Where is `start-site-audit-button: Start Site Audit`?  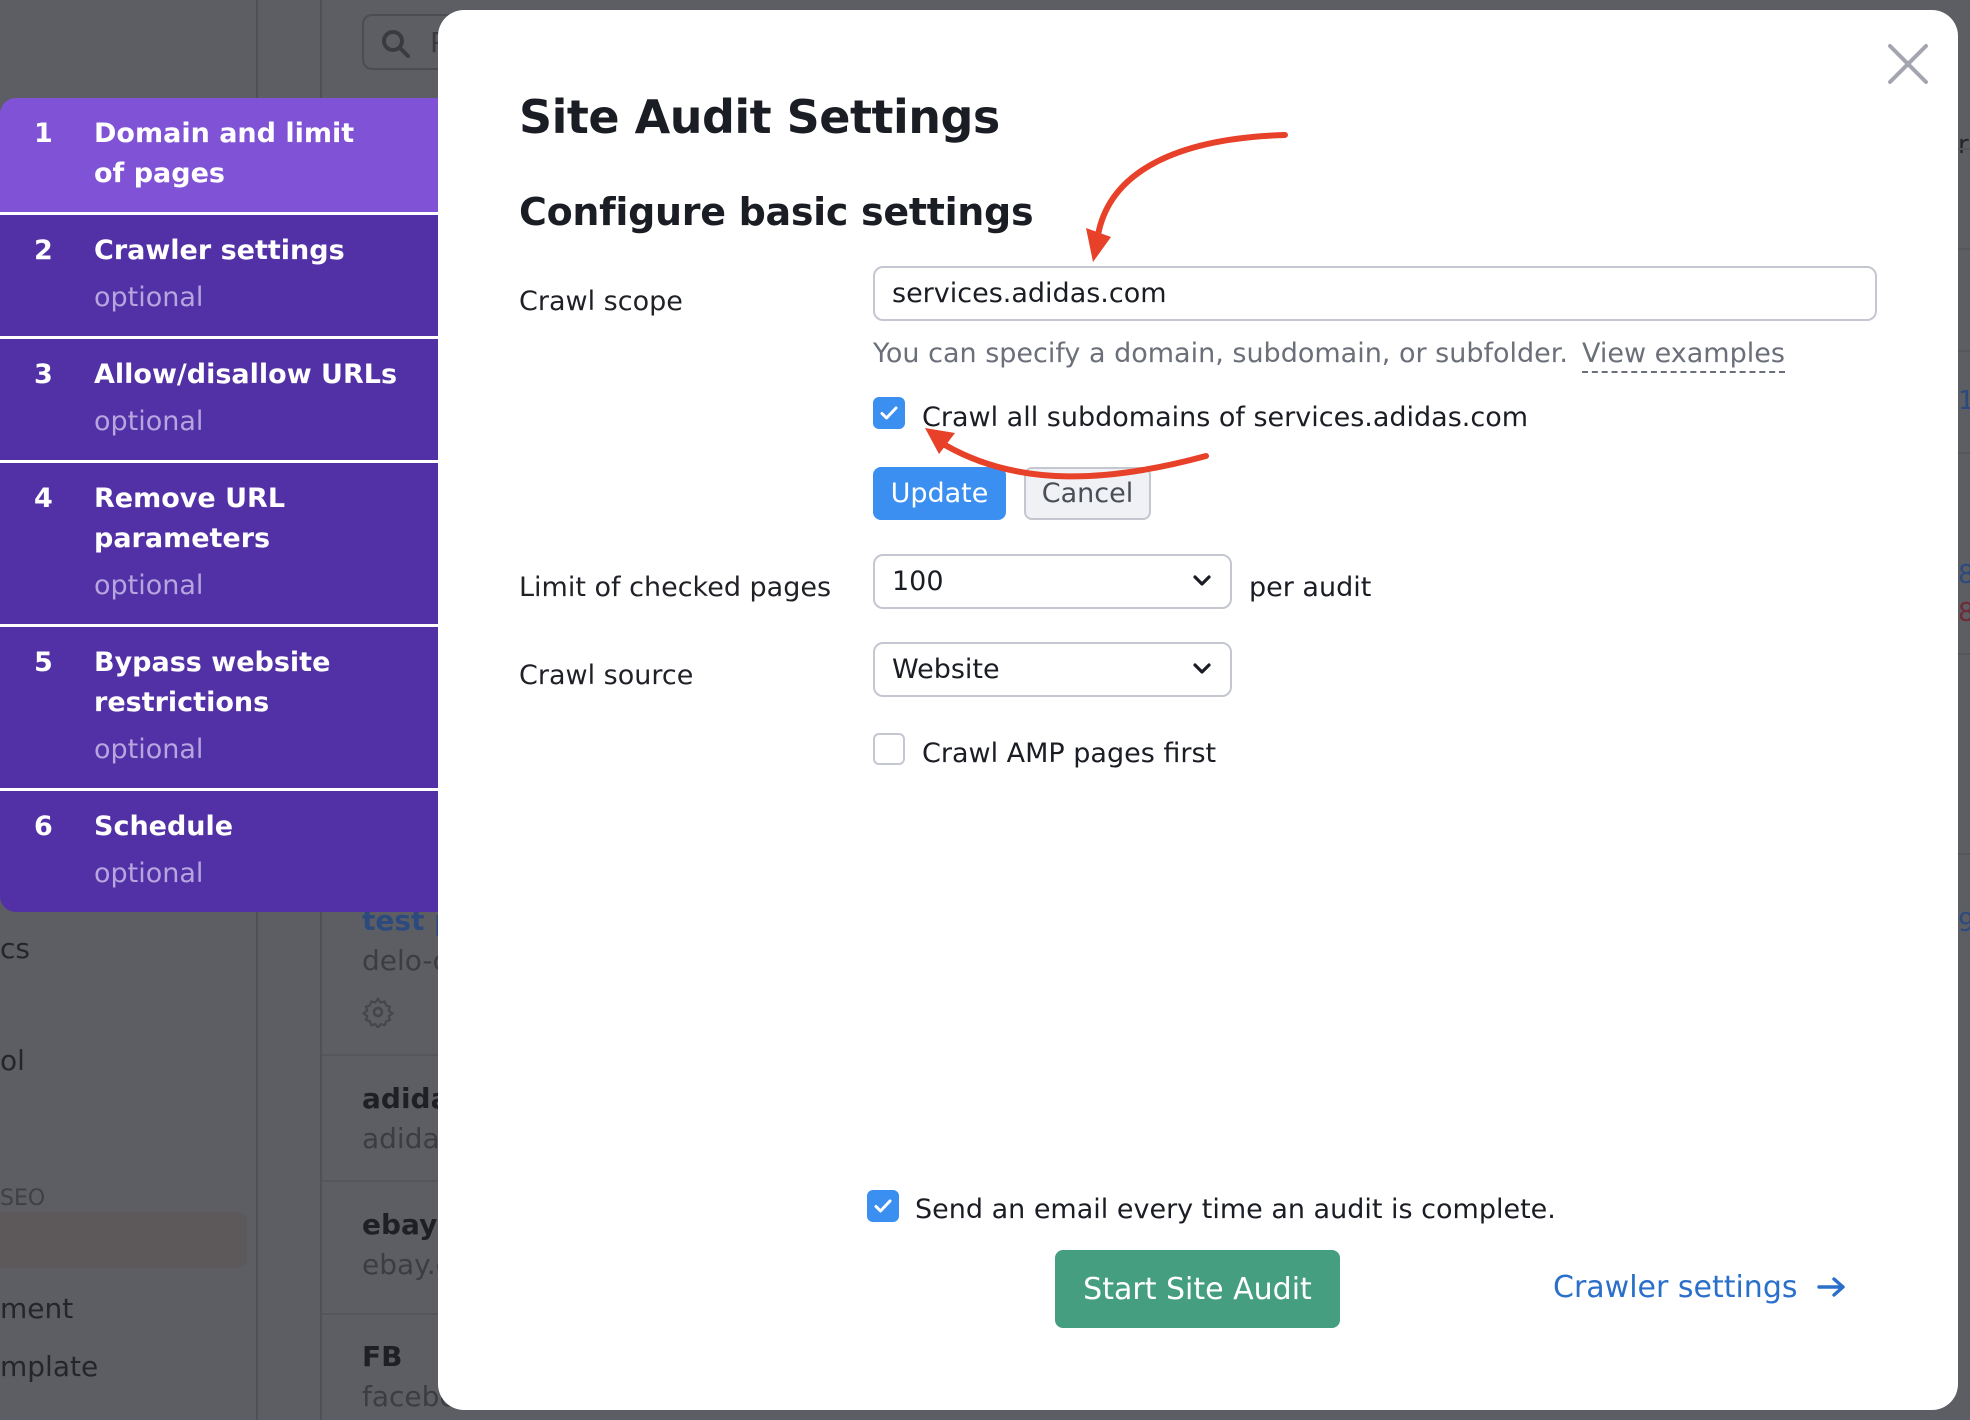 start-site-audit-button: Start Site Audit is located at coordinates (1197, 1289).